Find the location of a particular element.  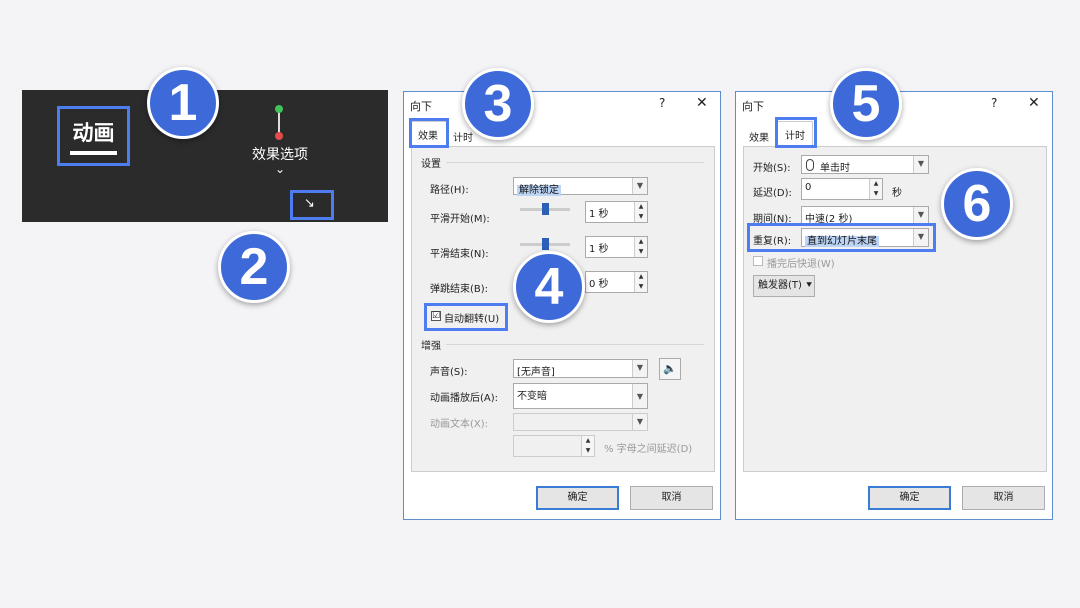

smooth-start-slider-thumb is located at coordinates (545, 209).